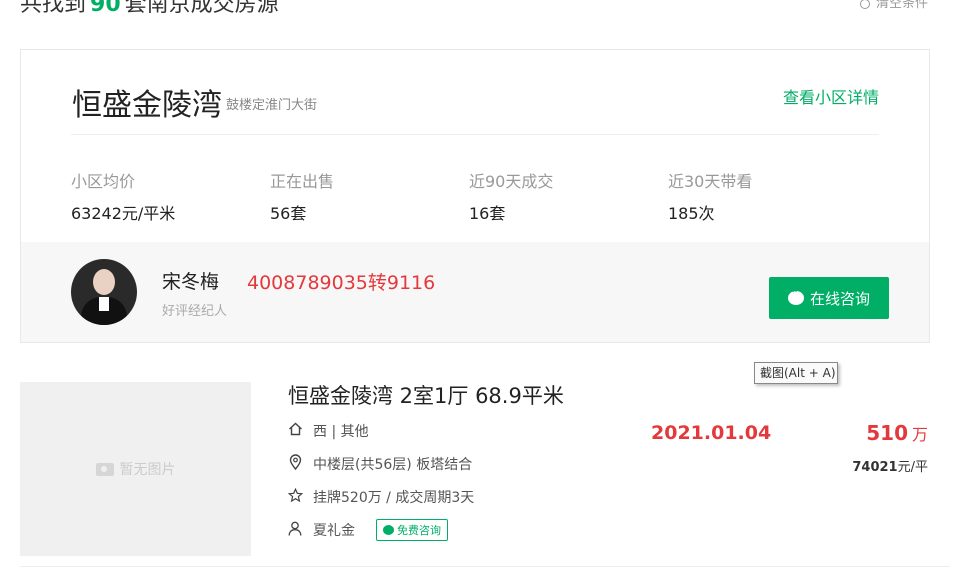 The width and height of the screenshot is (970, 571). What do you see at coordinates (419, 530) in the screenshot?
I see `free-consult-label: 免费咨询` at bounding box center [419, 530].